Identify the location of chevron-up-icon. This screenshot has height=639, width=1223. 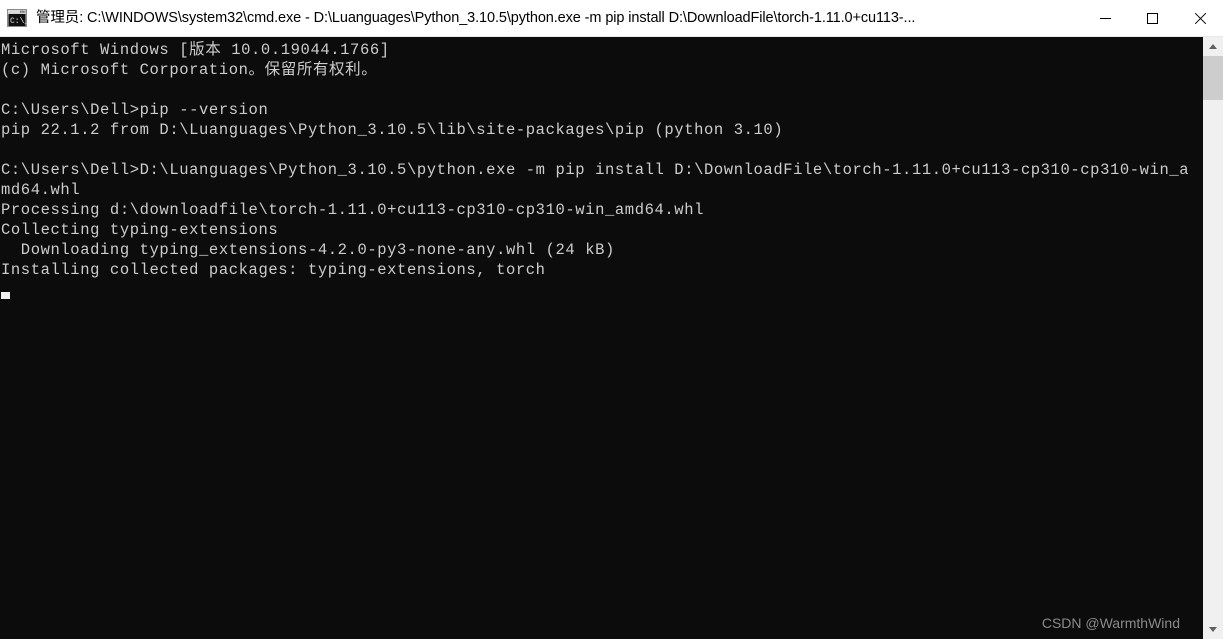
(1213, 46).